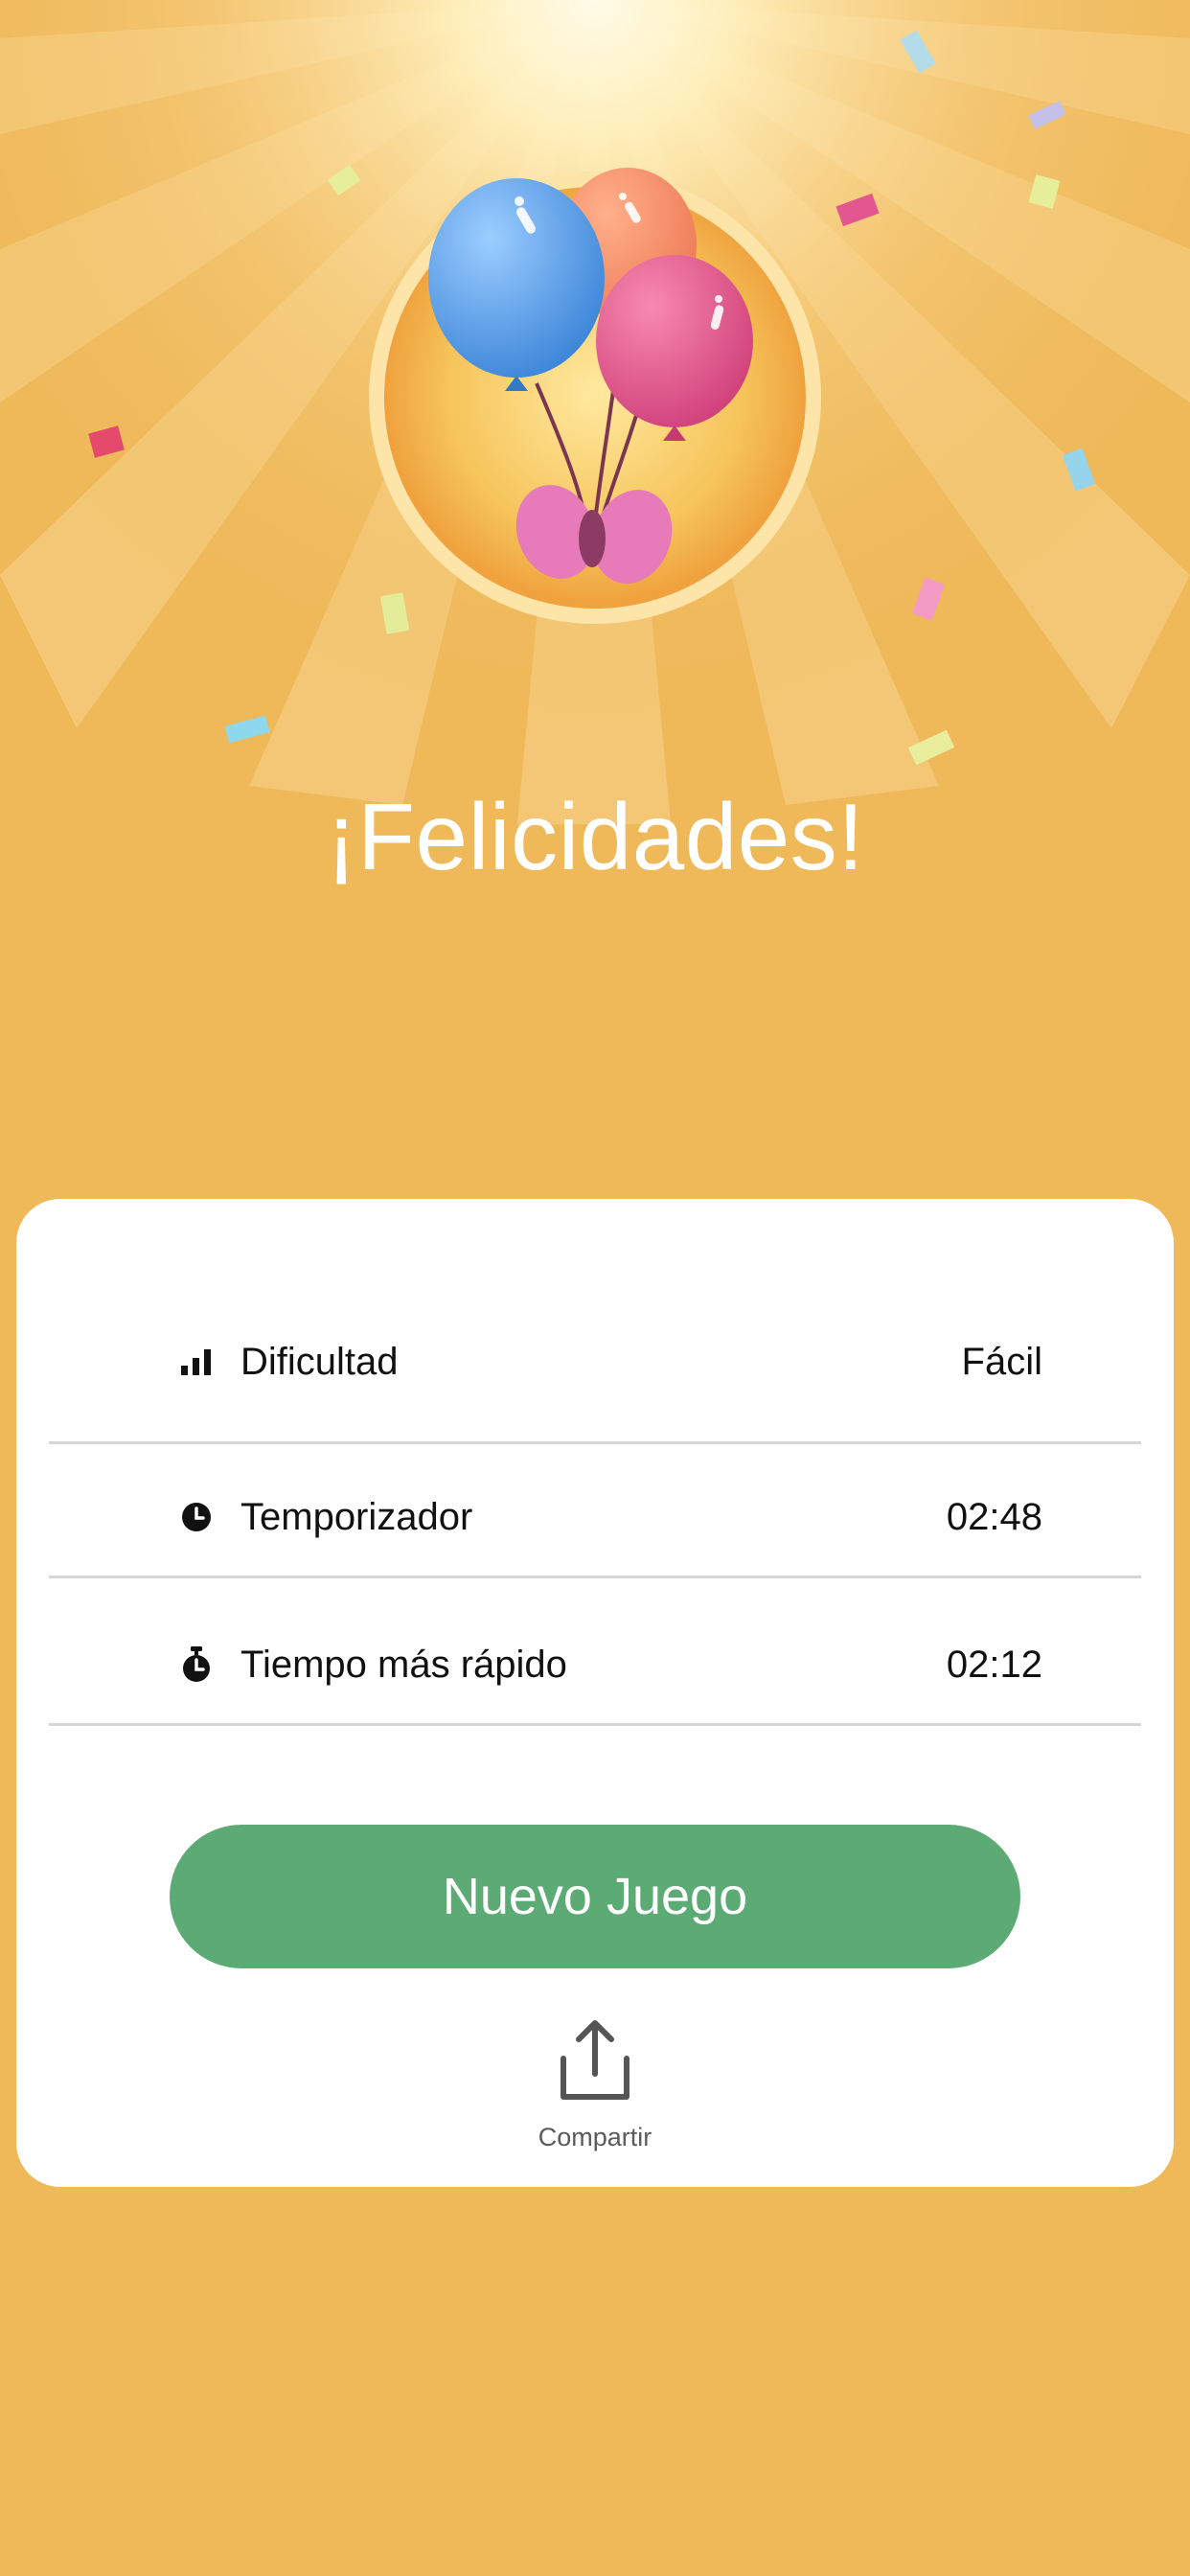 This screenshot has width=1190, height=2576. Describe the element at coordinates (595, 1896) in the screenshot. I see `new-game-button: Nuevo Juego` at that location.